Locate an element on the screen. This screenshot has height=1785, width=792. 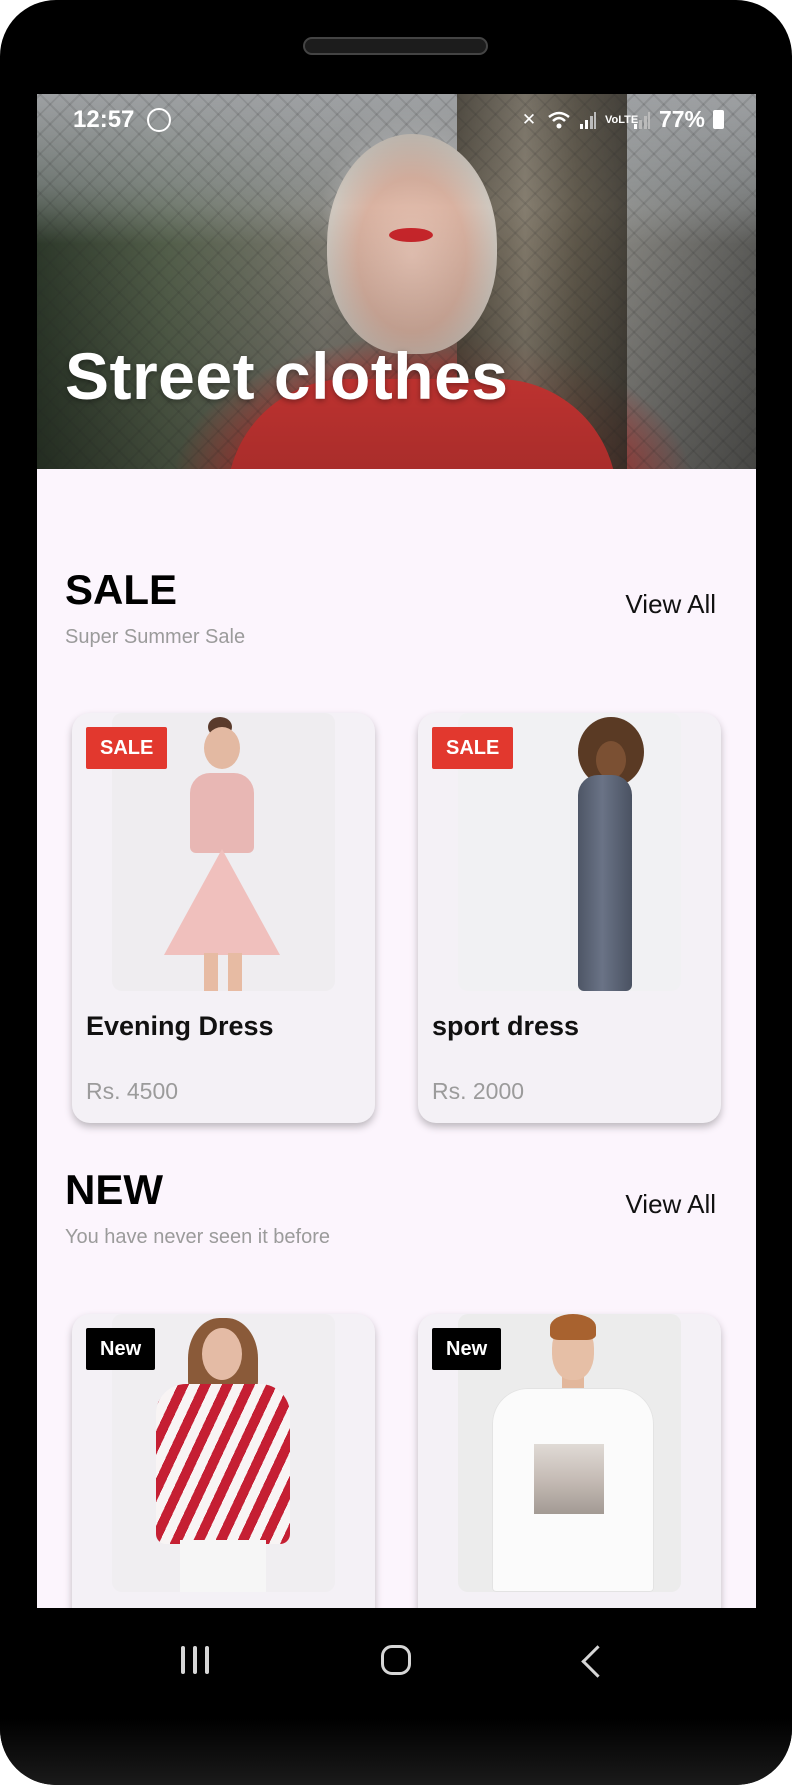
product-card: SALE sport dress Rs. 2000 is located at coordinates (569, 918).